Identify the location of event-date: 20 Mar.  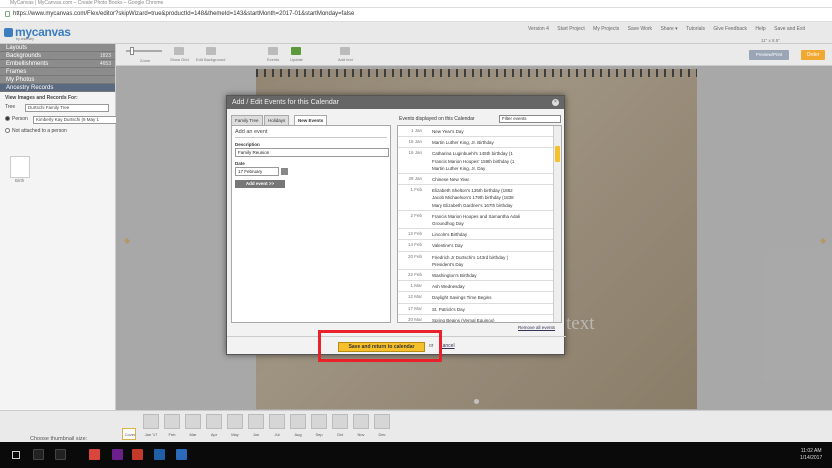
(414, 319).